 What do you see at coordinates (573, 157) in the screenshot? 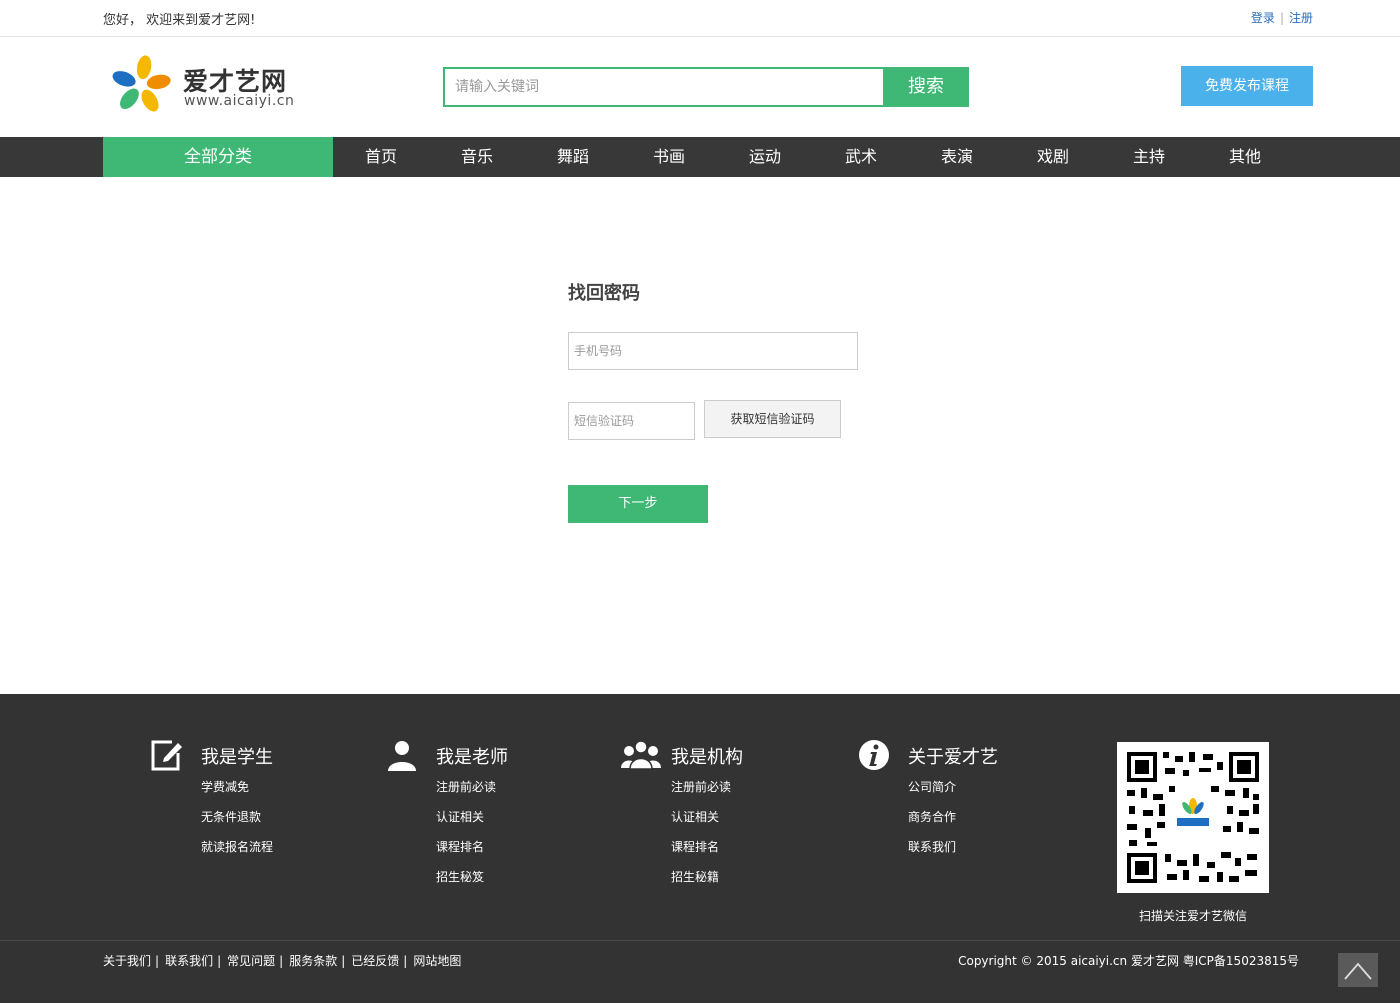
I see `nav-item-dance: 舞蹈` at bounding box center [573, 157].